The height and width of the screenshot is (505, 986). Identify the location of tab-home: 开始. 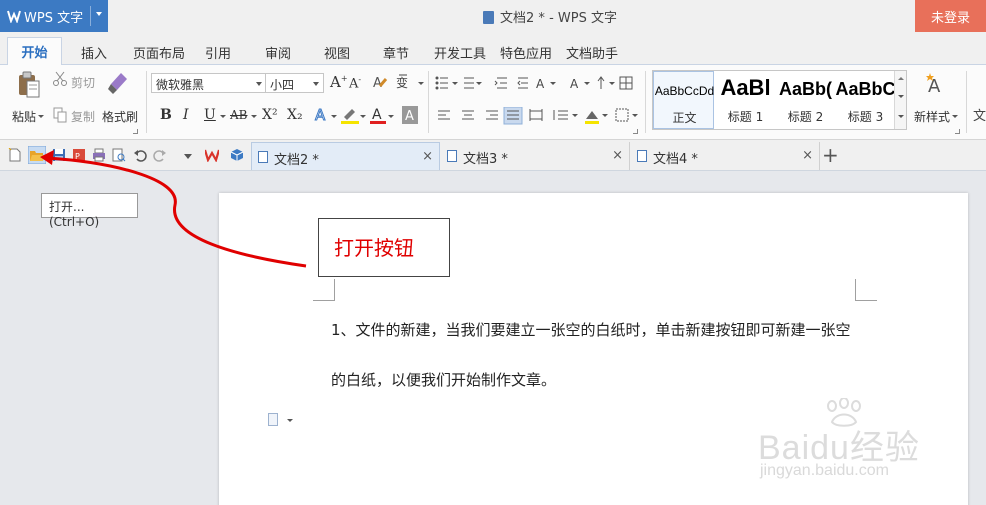
(34, 51).